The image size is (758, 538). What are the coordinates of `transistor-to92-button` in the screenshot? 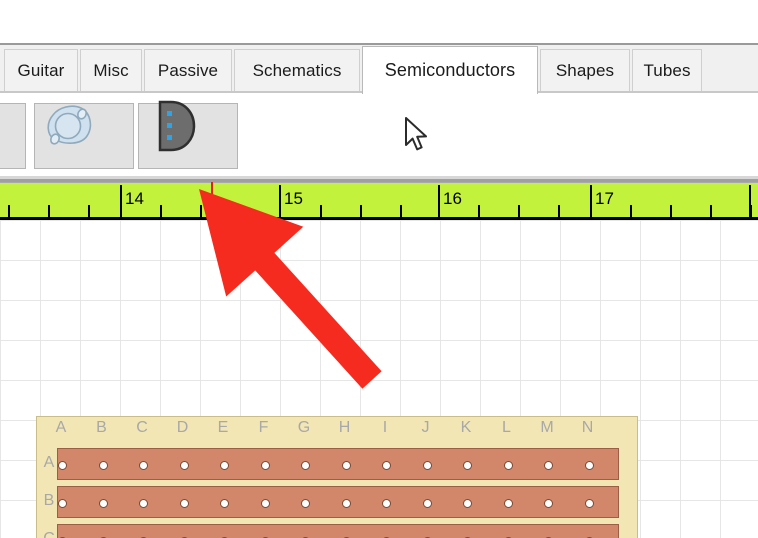 It's located at (173, 126).